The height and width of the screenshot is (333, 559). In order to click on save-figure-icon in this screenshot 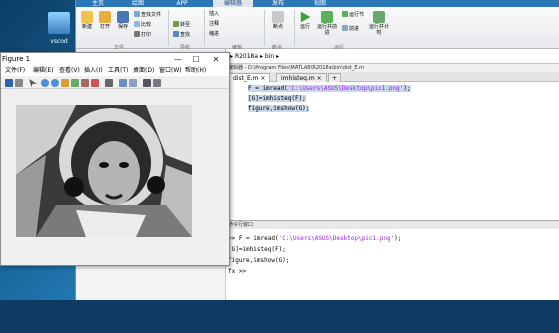, I will do `click(9, 83)`.